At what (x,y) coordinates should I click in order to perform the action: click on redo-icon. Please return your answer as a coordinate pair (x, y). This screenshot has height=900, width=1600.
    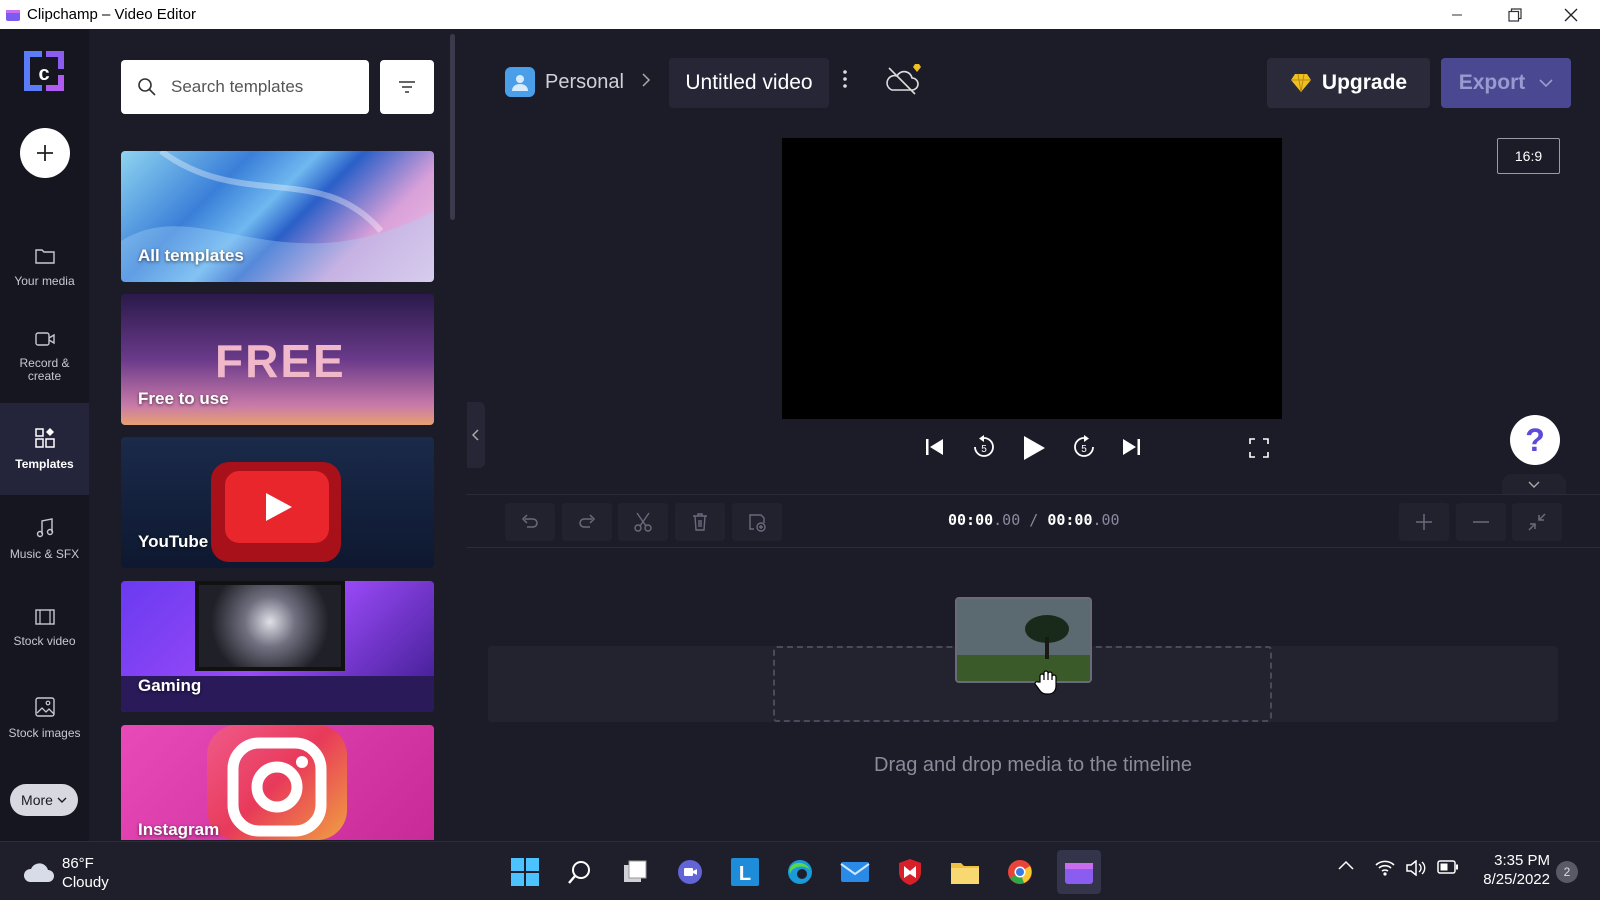
    Looking at the image, I should click on (587, 521).